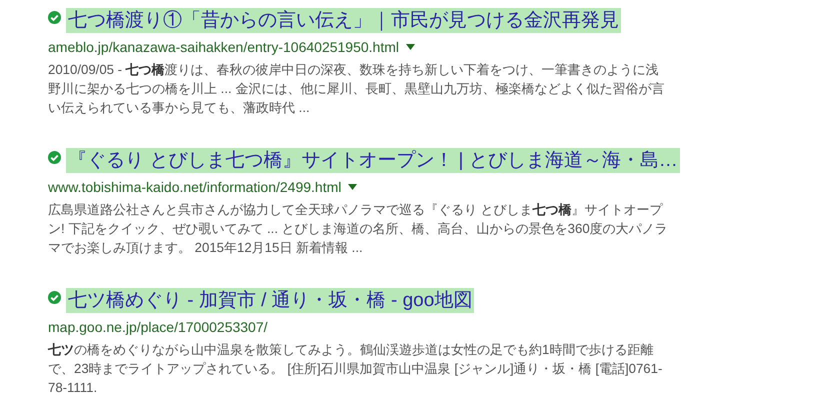 The image size is (833, 409). I want to click on result-title: 七つ橋渡り①「昔からの言い伝え」｜市民が見つける金沢再発見, so click(343, 20).